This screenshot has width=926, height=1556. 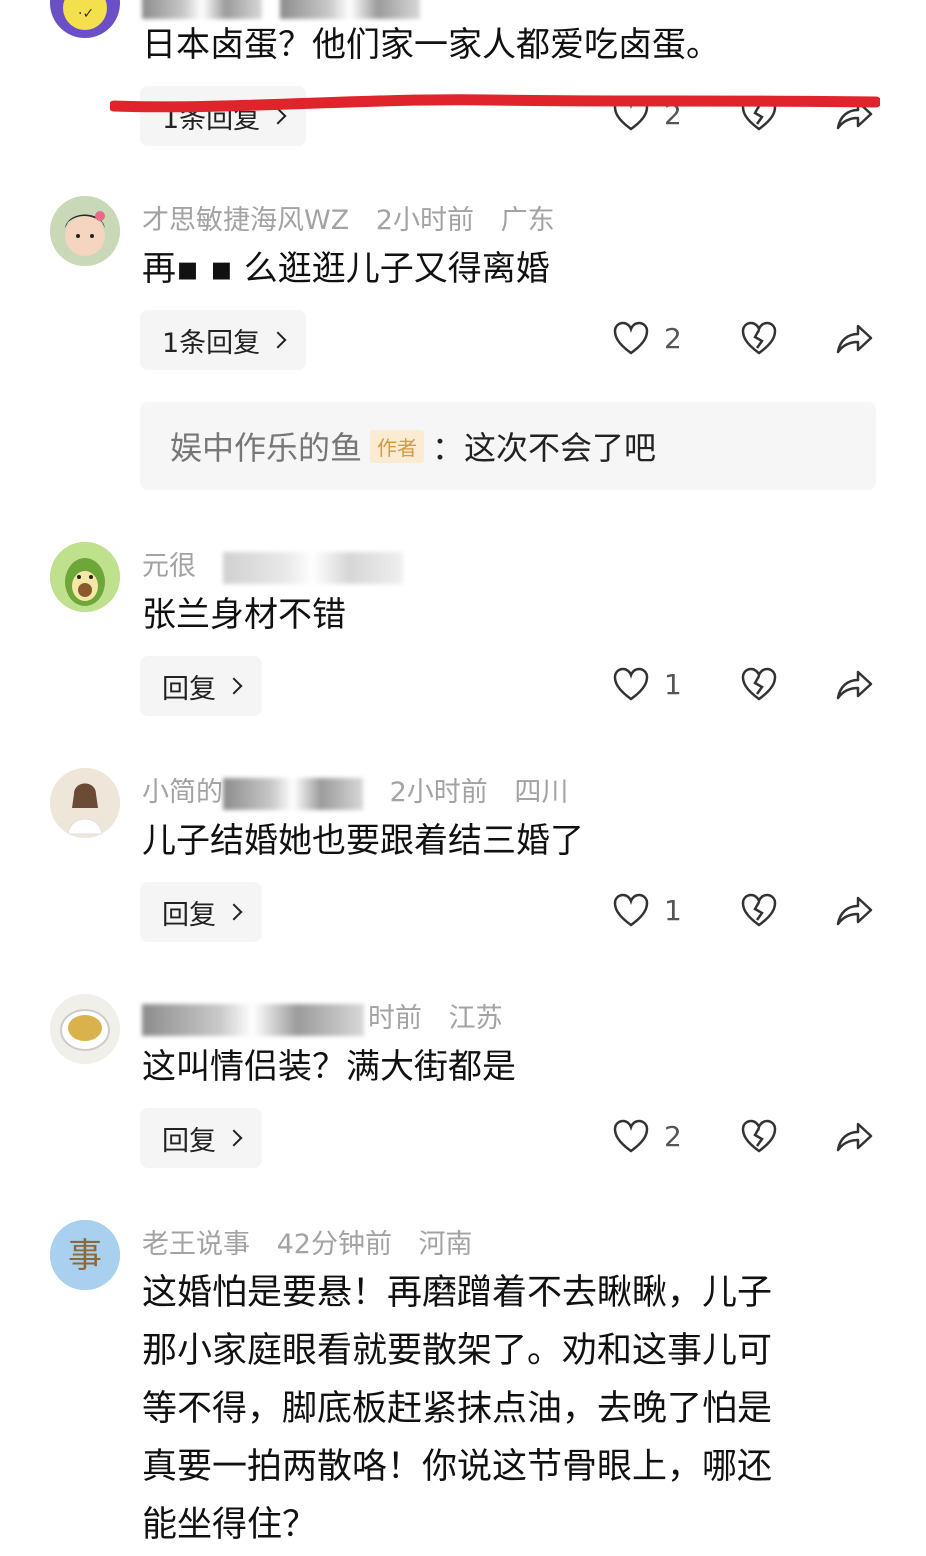 I want to click on comment-line: 能坐得住？, so click(x=230, y=1525).